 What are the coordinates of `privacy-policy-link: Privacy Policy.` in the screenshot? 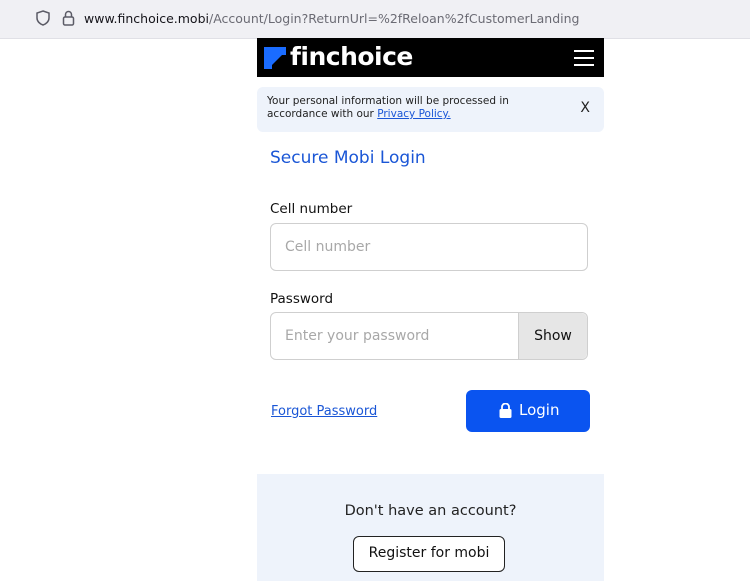 It's located at (413, 114).